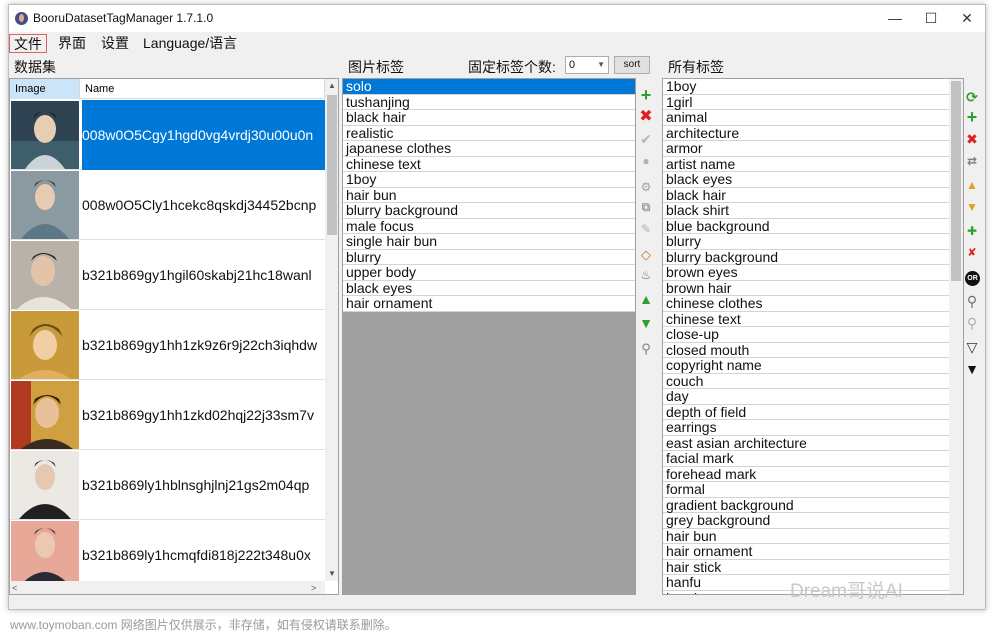  I want to click on tag-item: upper body, so click(489, 273).